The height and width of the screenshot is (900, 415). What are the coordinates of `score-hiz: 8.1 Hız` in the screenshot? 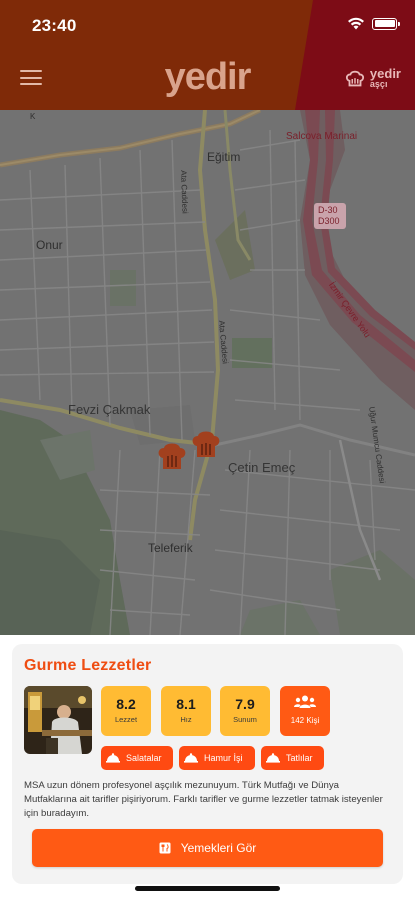 It's located at (186, 711).